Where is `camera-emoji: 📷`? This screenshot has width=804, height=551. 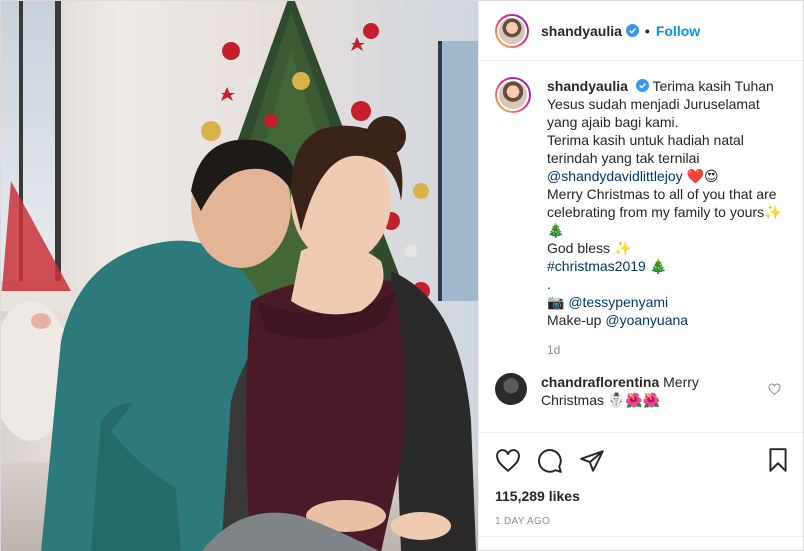
camera-emoji: 📷 is located at coordinates (556, 302).